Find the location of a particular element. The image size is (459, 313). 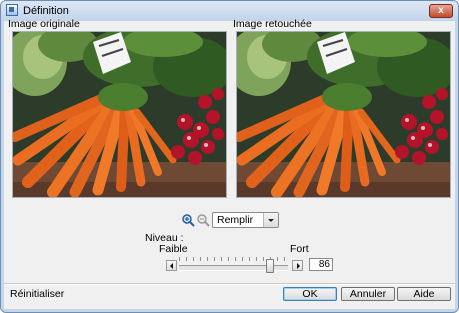

window-title: Définition is located at coordinates (46, 11).